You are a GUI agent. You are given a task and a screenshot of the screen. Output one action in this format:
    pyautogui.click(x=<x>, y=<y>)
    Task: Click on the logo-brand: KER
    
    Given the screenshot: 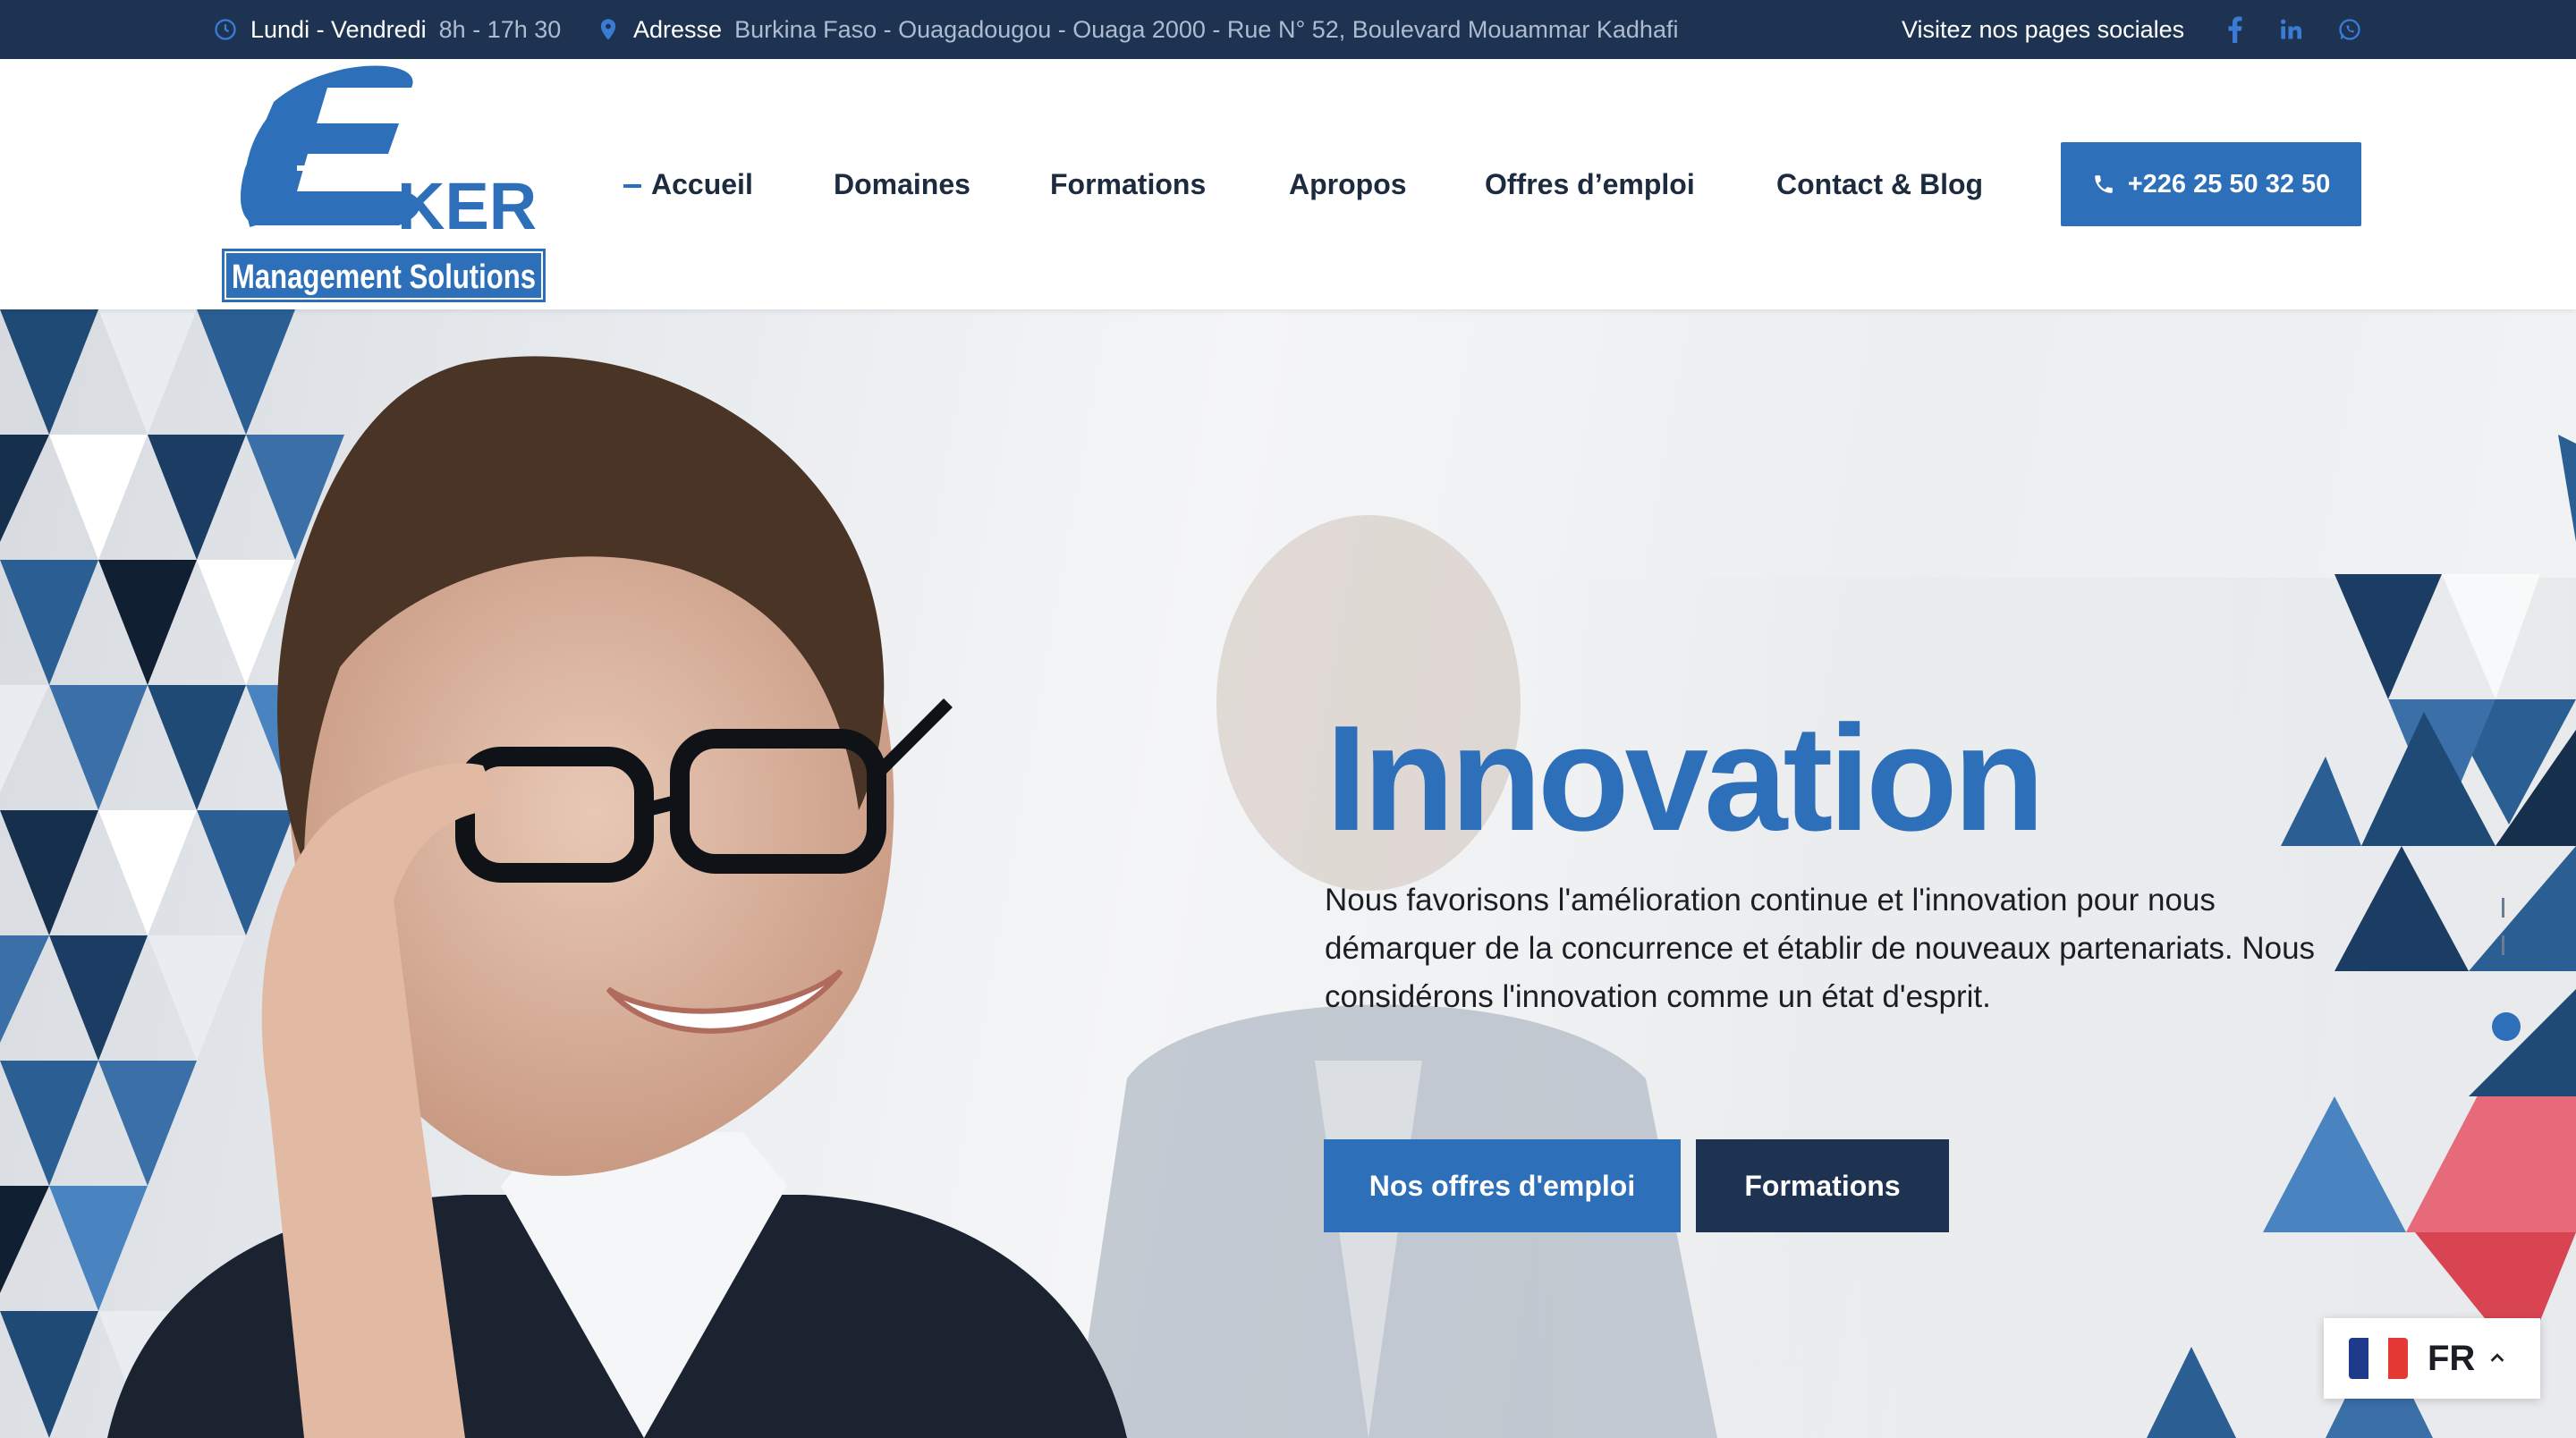 What is the action you would take?
    pyautogui.click(x=467, y=206)
    